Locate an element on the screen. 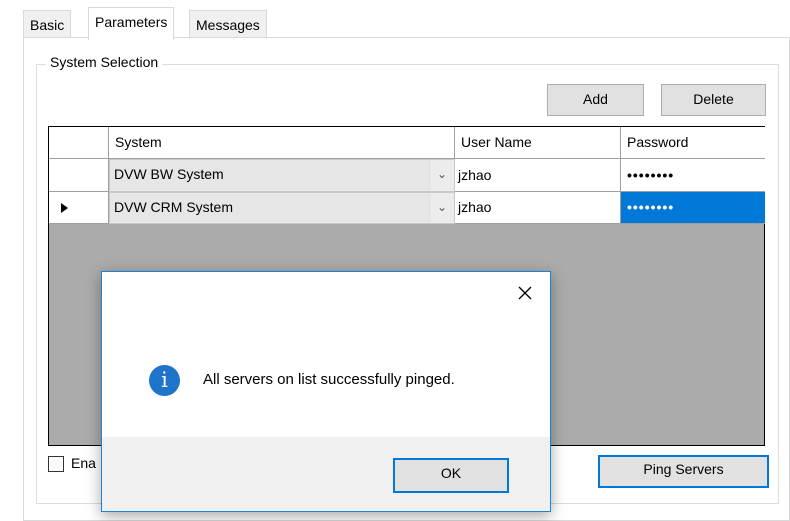  column-header-system: System is located at coordinates (282, 143).